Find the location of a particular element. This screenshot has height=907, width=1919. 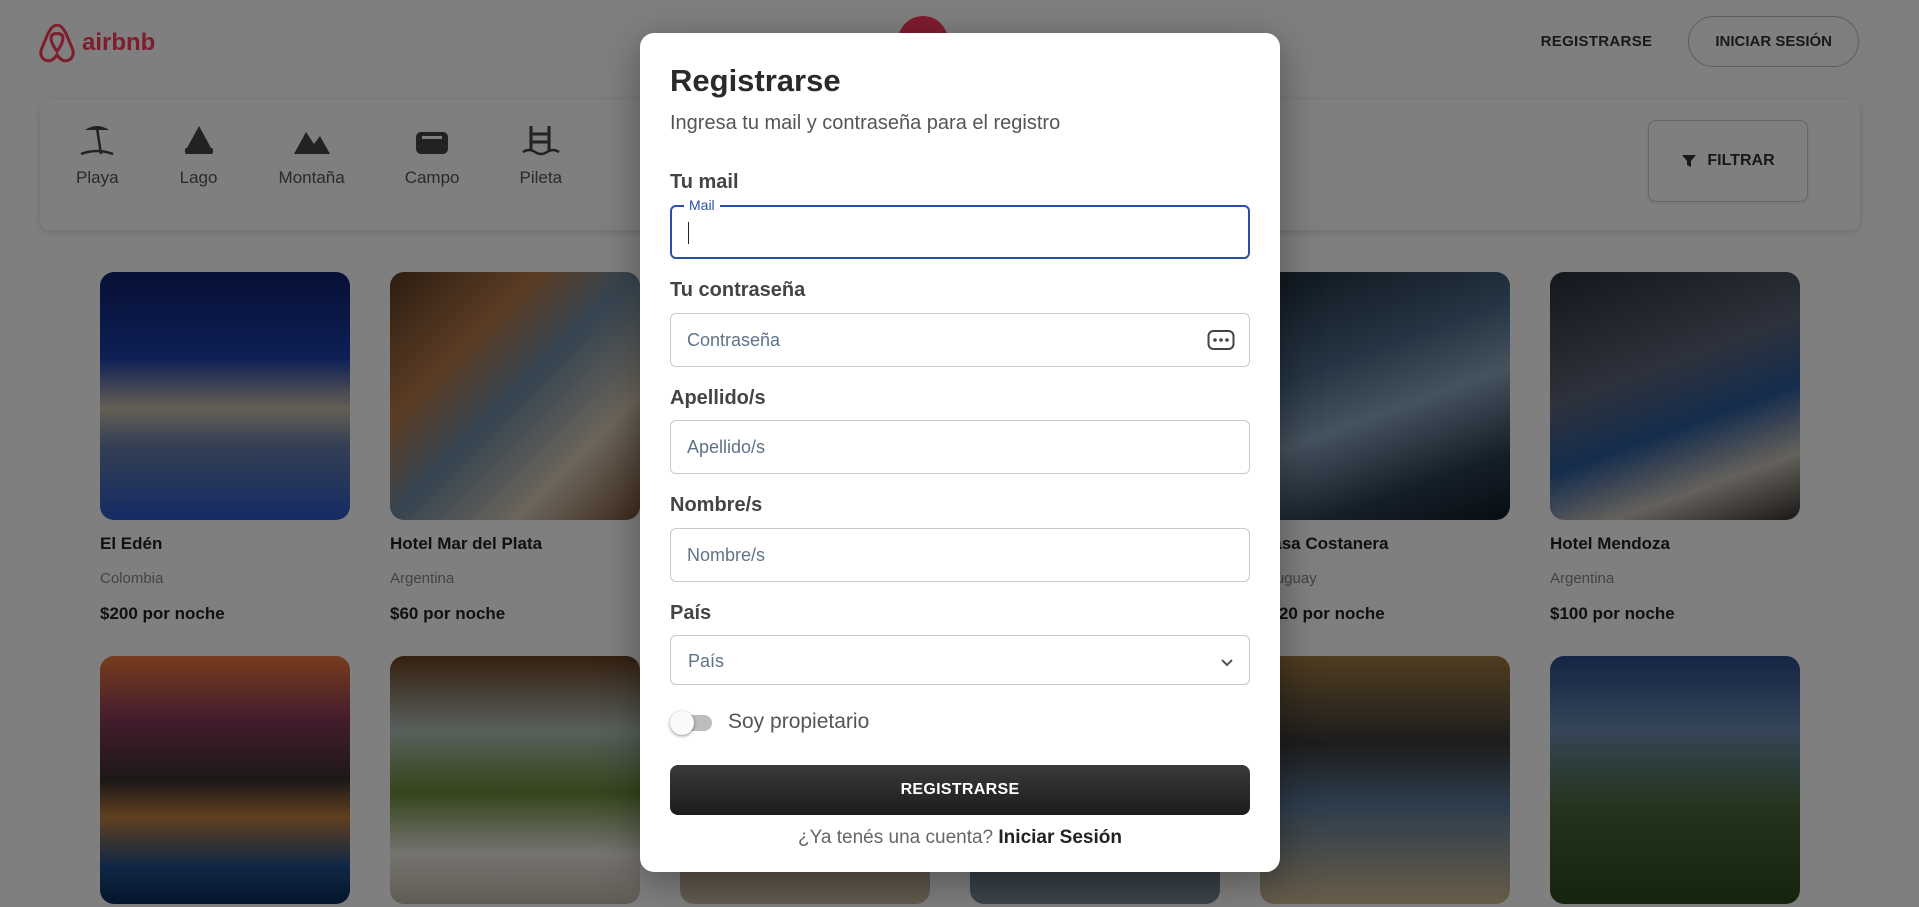

password-label: Tu contraseña is located at coordinates (738, 290).